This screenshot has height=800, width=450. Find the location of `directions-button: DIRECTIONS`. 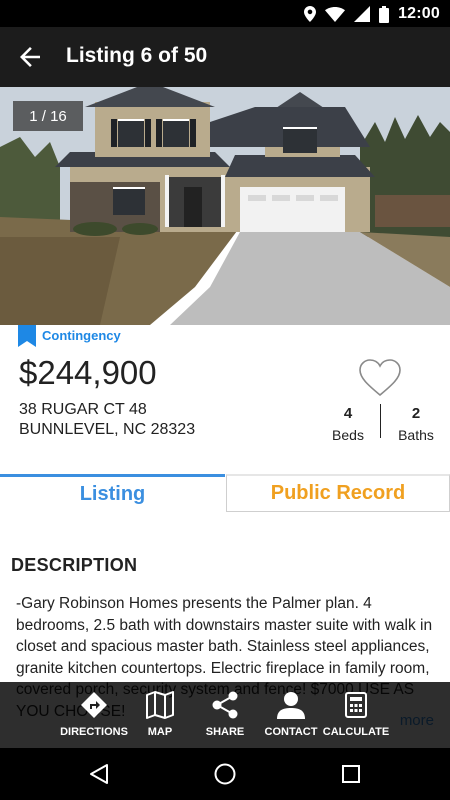

directions-button: DIRECTIONS is located at coordinates (94, 717).